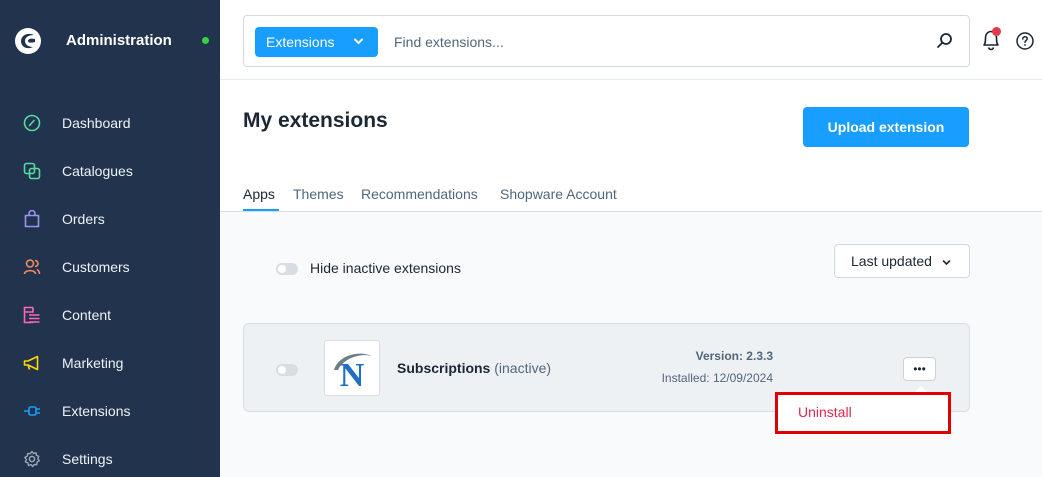 Image resolution: width=1042 pixels, height=477 pixels. I want to click on sidebar-item-dashboard: Dashboard, so click(110, 123).